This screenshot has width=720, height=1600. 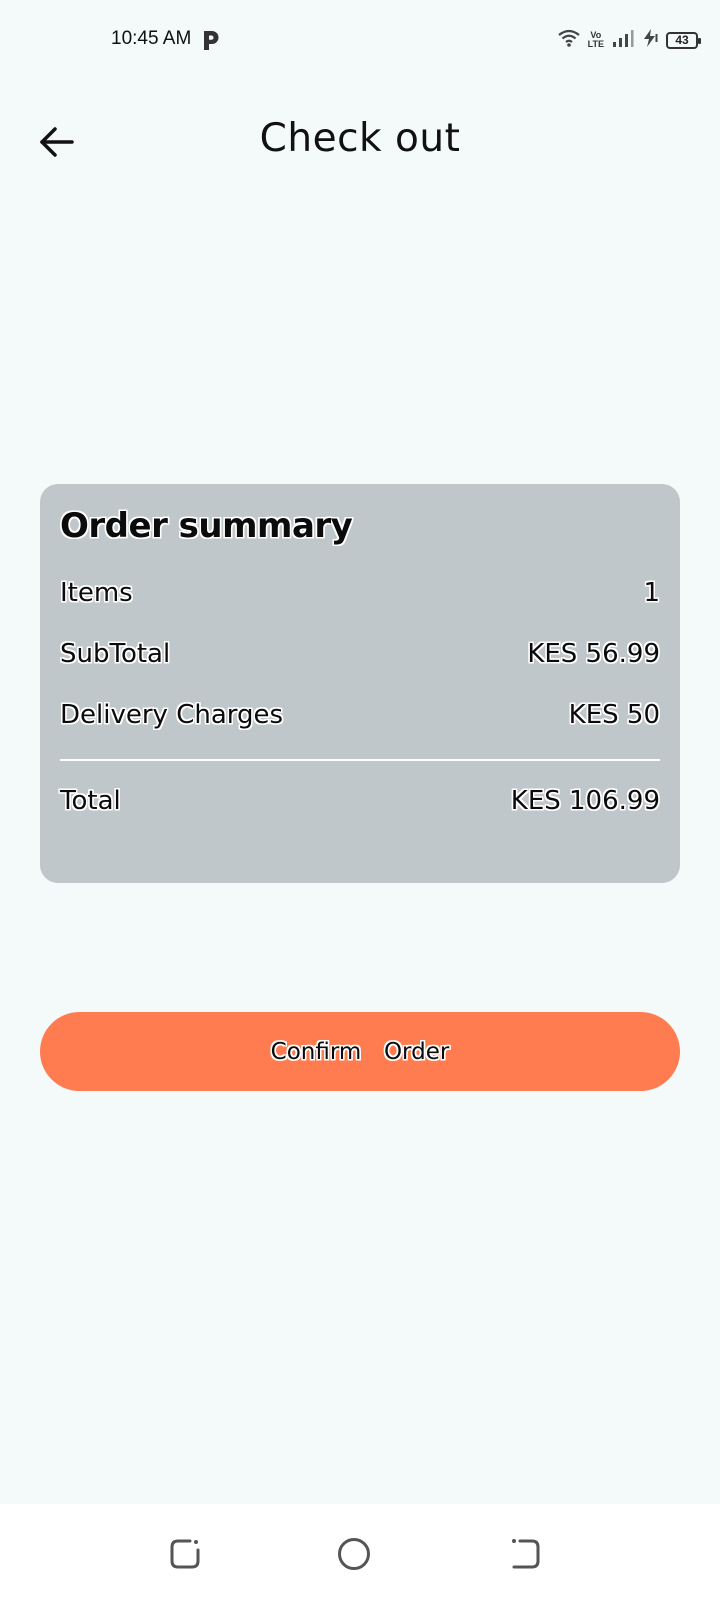 What do you see at coordinates (172, 714) in the screenshot?
I see `delivery-label: Delivery Charges` at bounding box center [172, 714].